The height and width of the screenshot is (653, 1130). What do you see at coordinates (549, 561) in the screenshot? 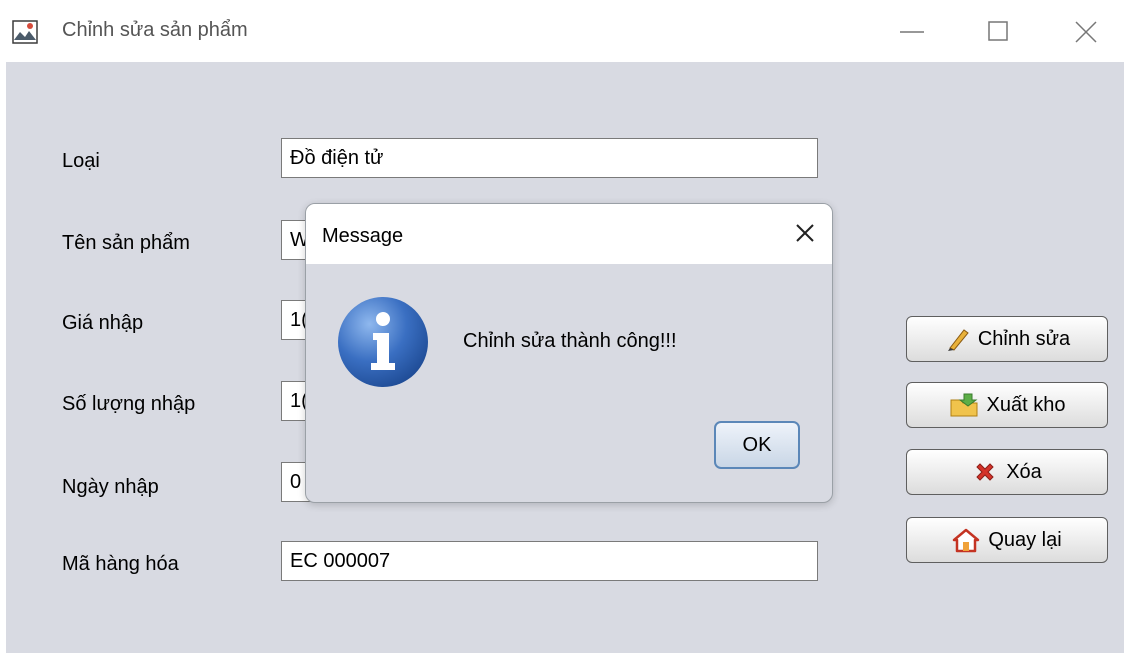
I see `product-code-input` at bounding box center [549, 561].